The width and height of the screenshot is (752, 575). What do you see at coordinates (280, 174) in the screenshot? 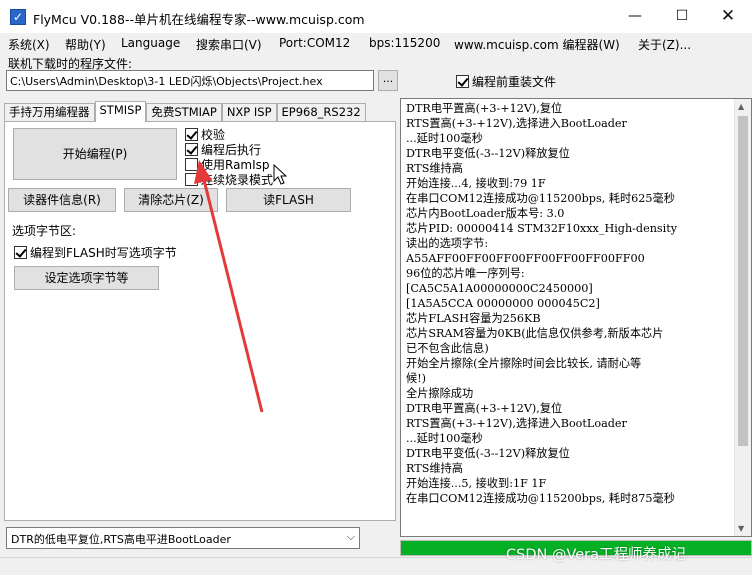
I see `mouse-cursor-icon` at bounding box center [280, 174].